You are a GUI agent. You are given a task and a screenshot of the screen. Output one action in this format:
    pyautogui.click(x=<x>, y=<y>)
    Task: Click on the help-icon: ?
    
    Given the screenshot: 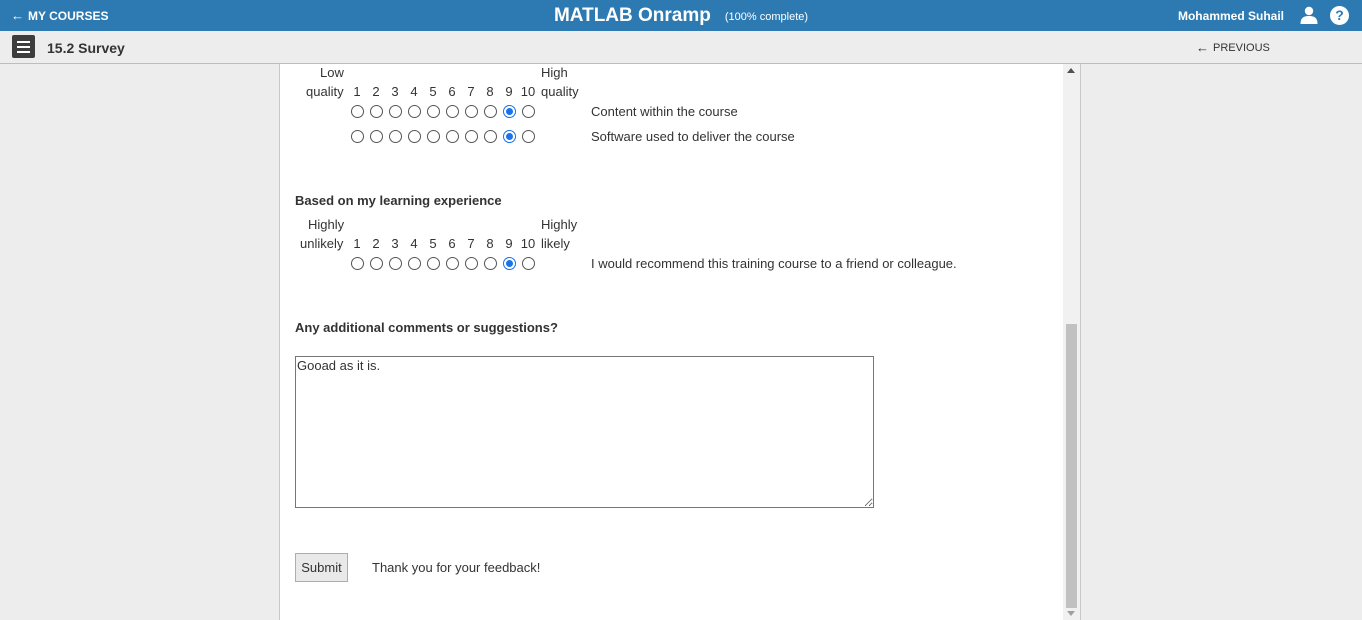 What is the action you would take?
    pyautogui.click(x=1339, y=15)
    